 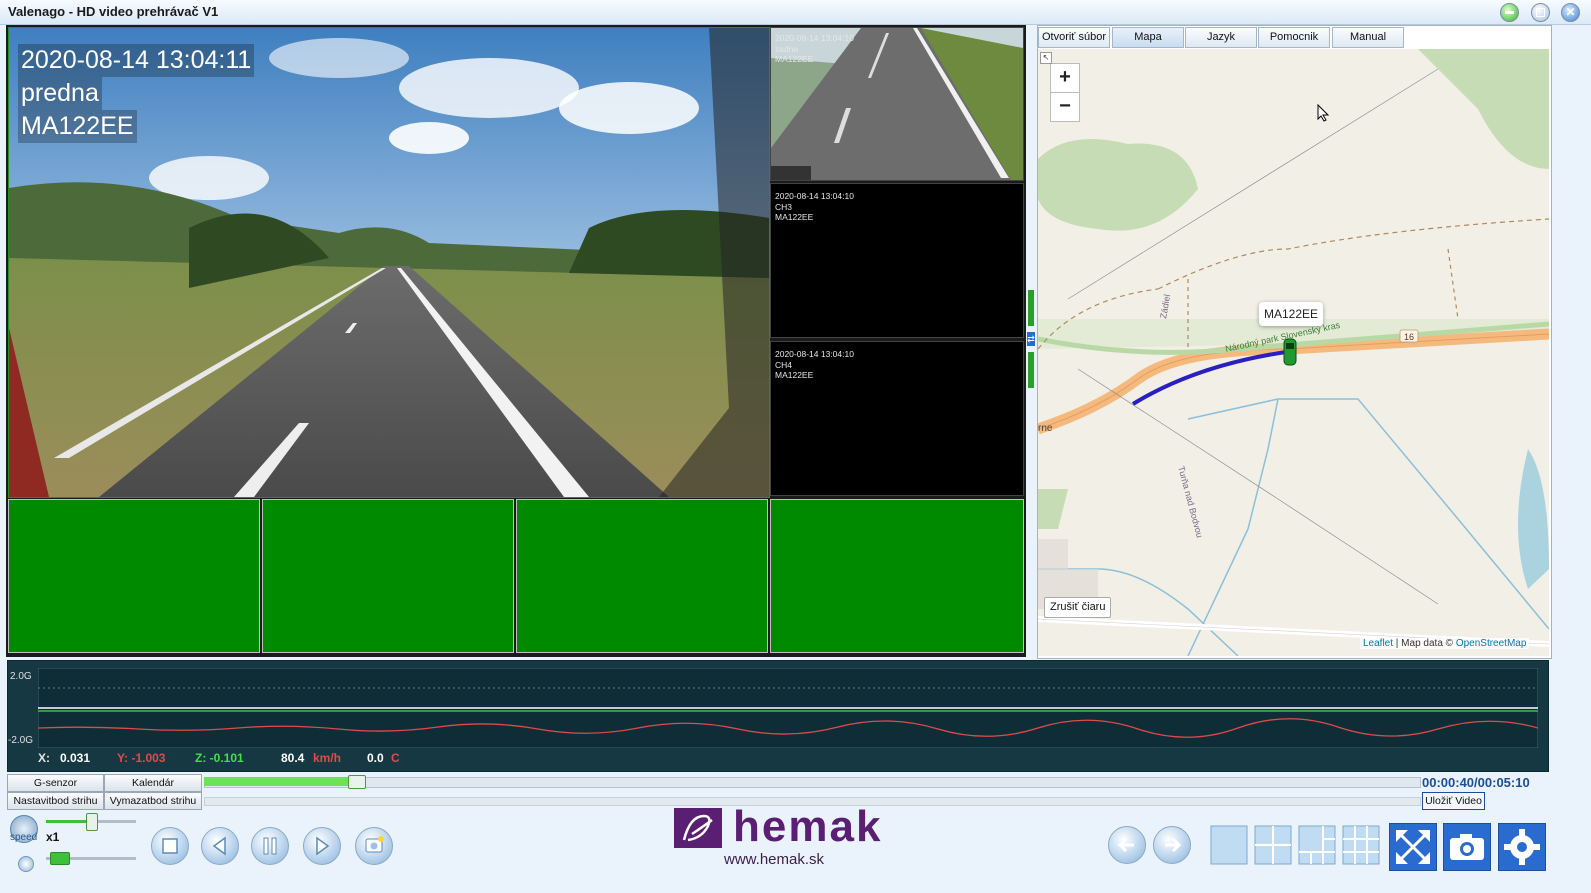 I want to click on speed-slider-fill, so click(x=68, y=821).